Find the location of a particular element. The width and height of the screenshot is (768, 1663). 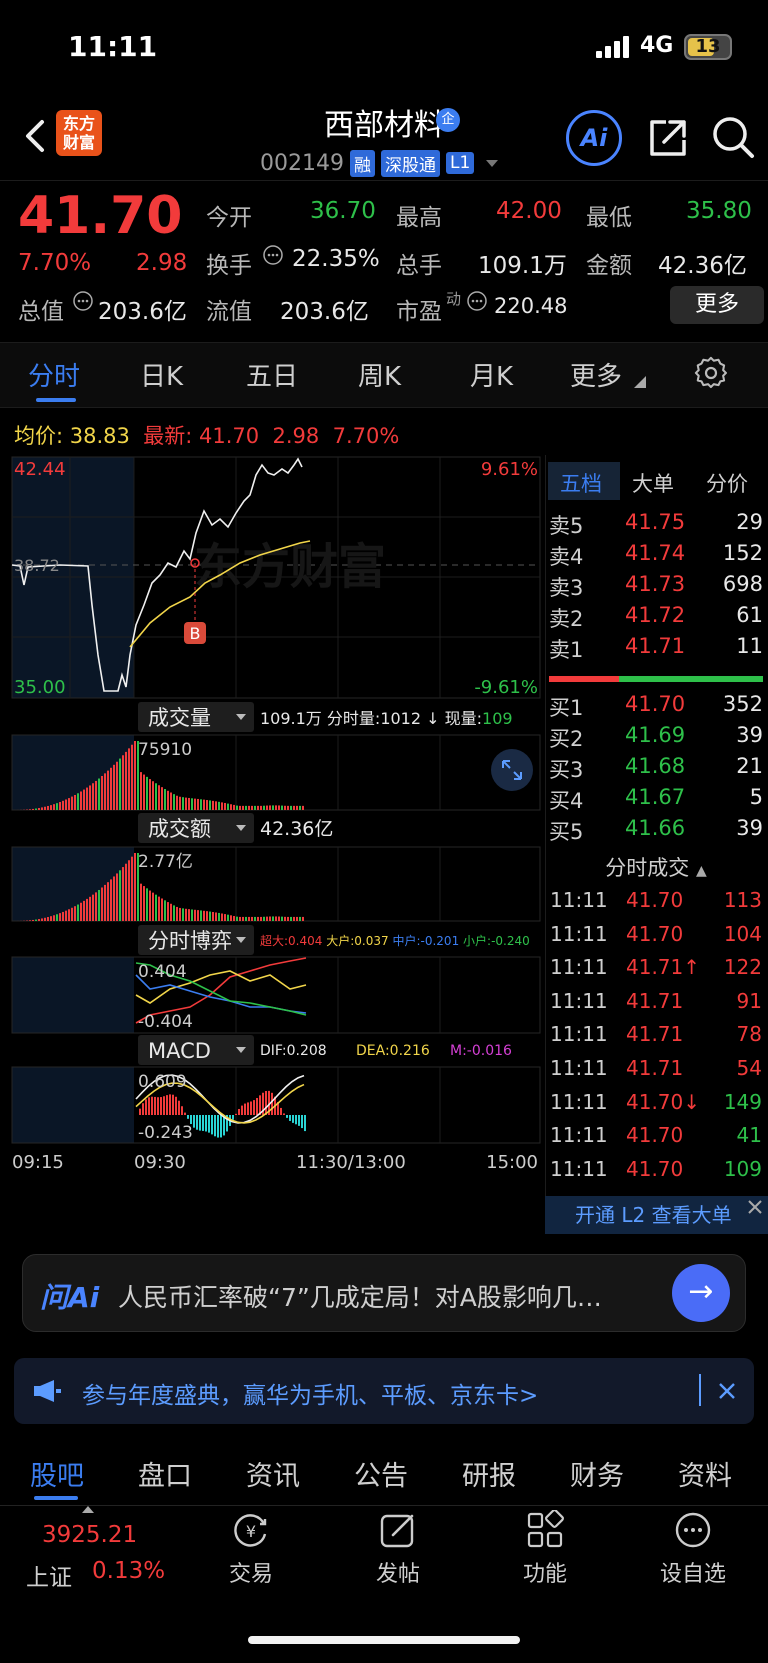

ask-row: 卖3 41.73 698 is located at coordinates (657, 587).